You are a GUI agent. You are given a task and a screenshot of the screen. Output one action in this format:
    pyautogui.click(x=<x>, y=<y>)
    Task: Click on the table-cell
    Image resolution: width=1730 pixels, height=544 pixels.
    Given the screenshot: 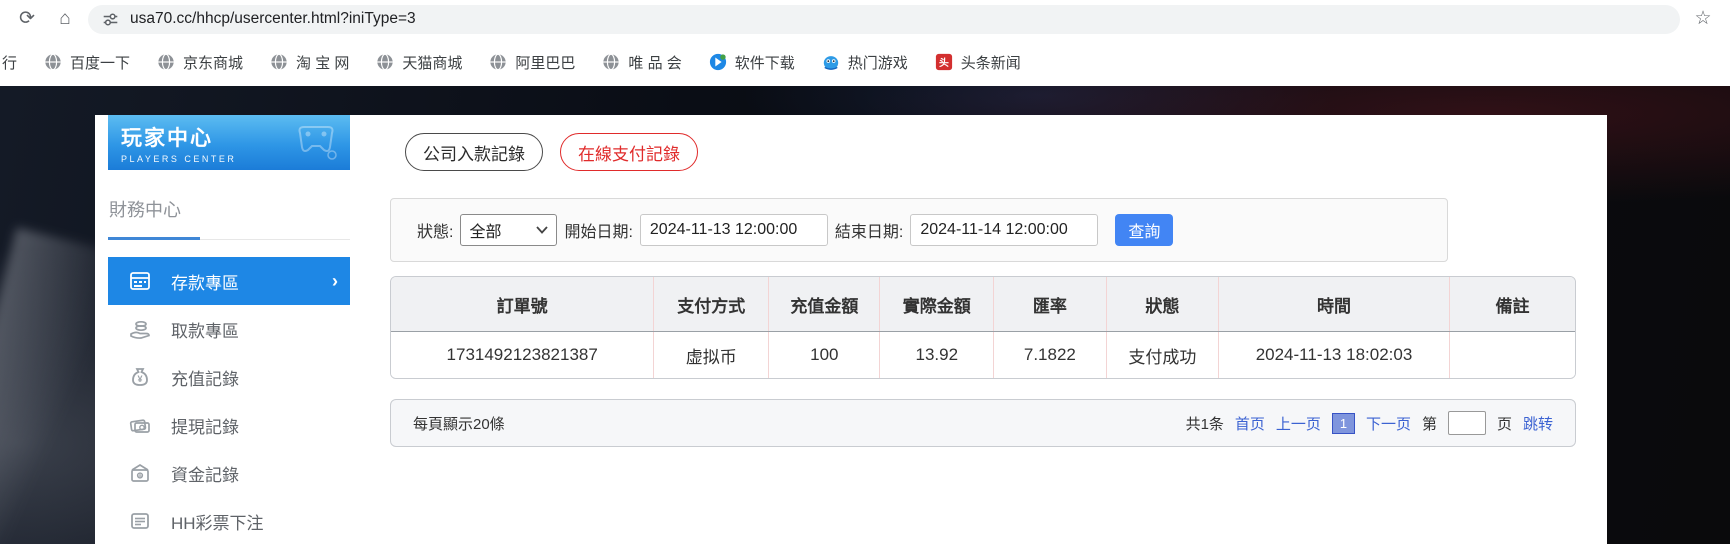 What is the action you would take?
    pyautogui.click(x=1511, y=354)
    